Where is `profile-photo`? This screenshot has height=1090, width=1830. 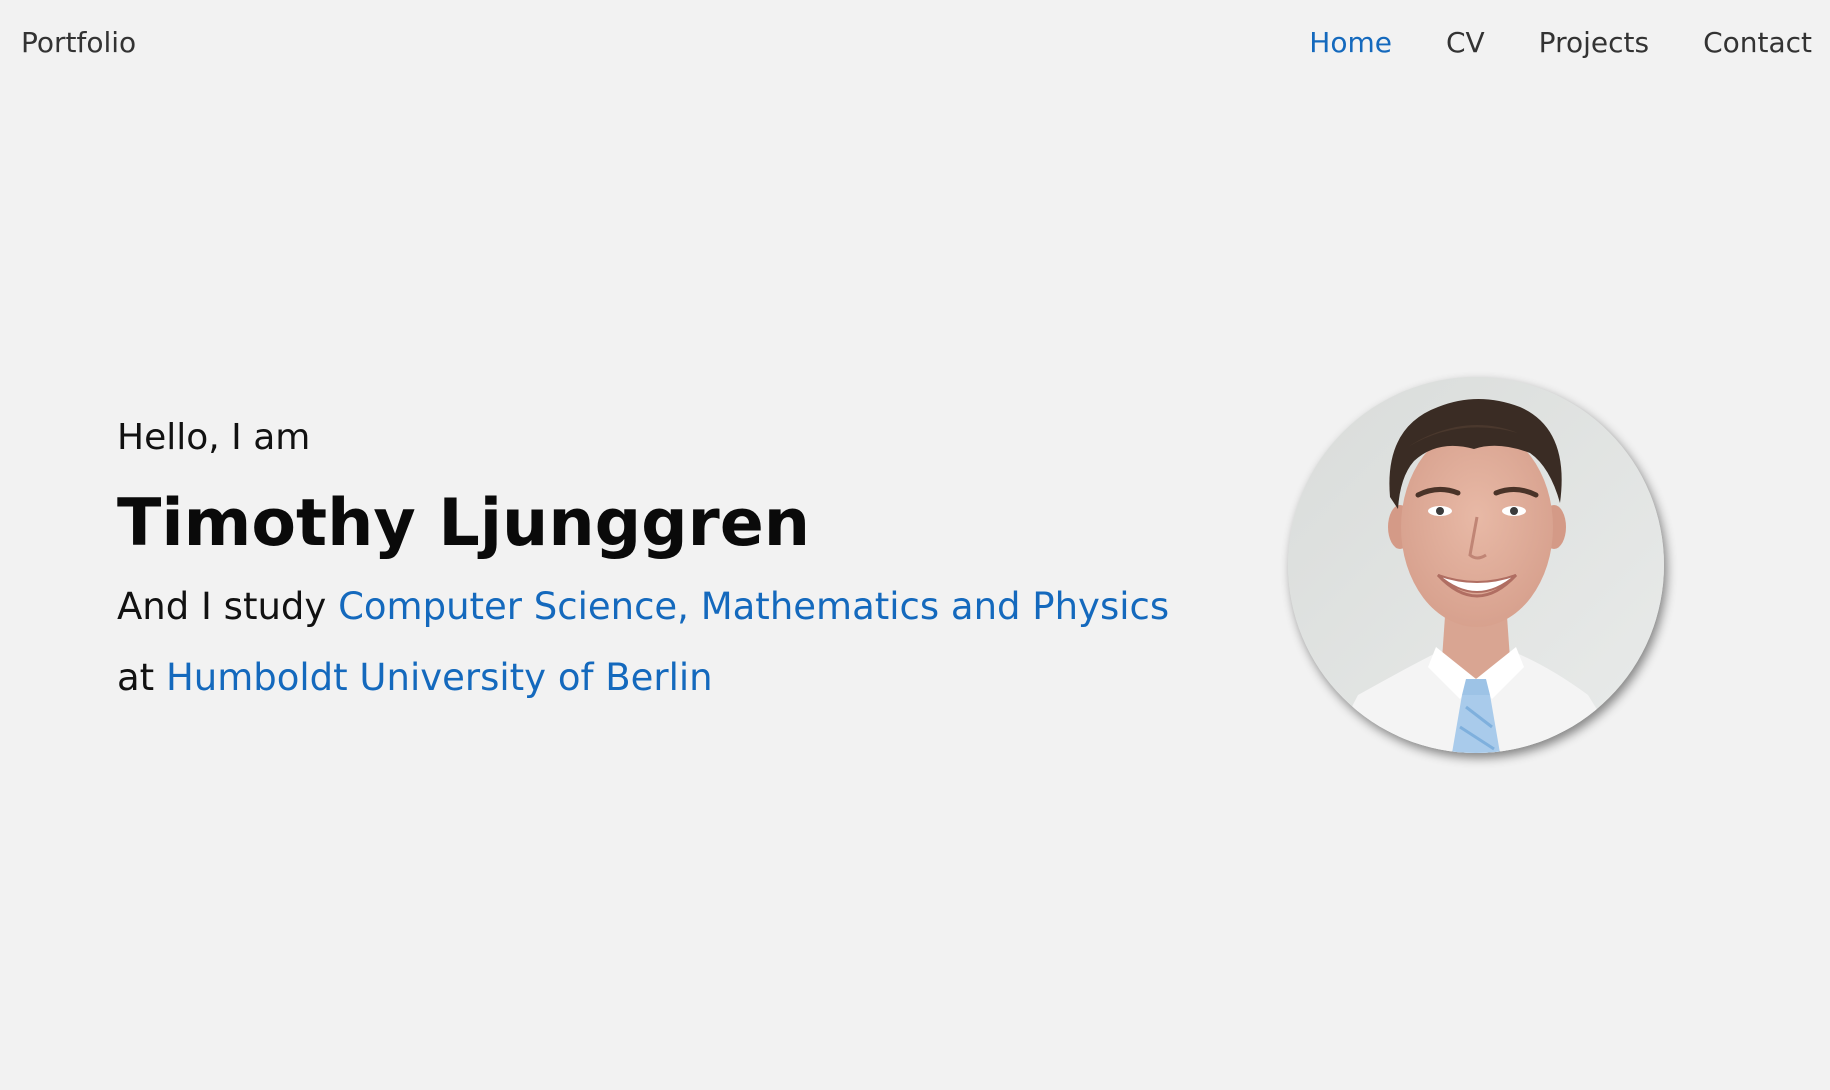 profile-photo is located at coordinates (1476, 565).